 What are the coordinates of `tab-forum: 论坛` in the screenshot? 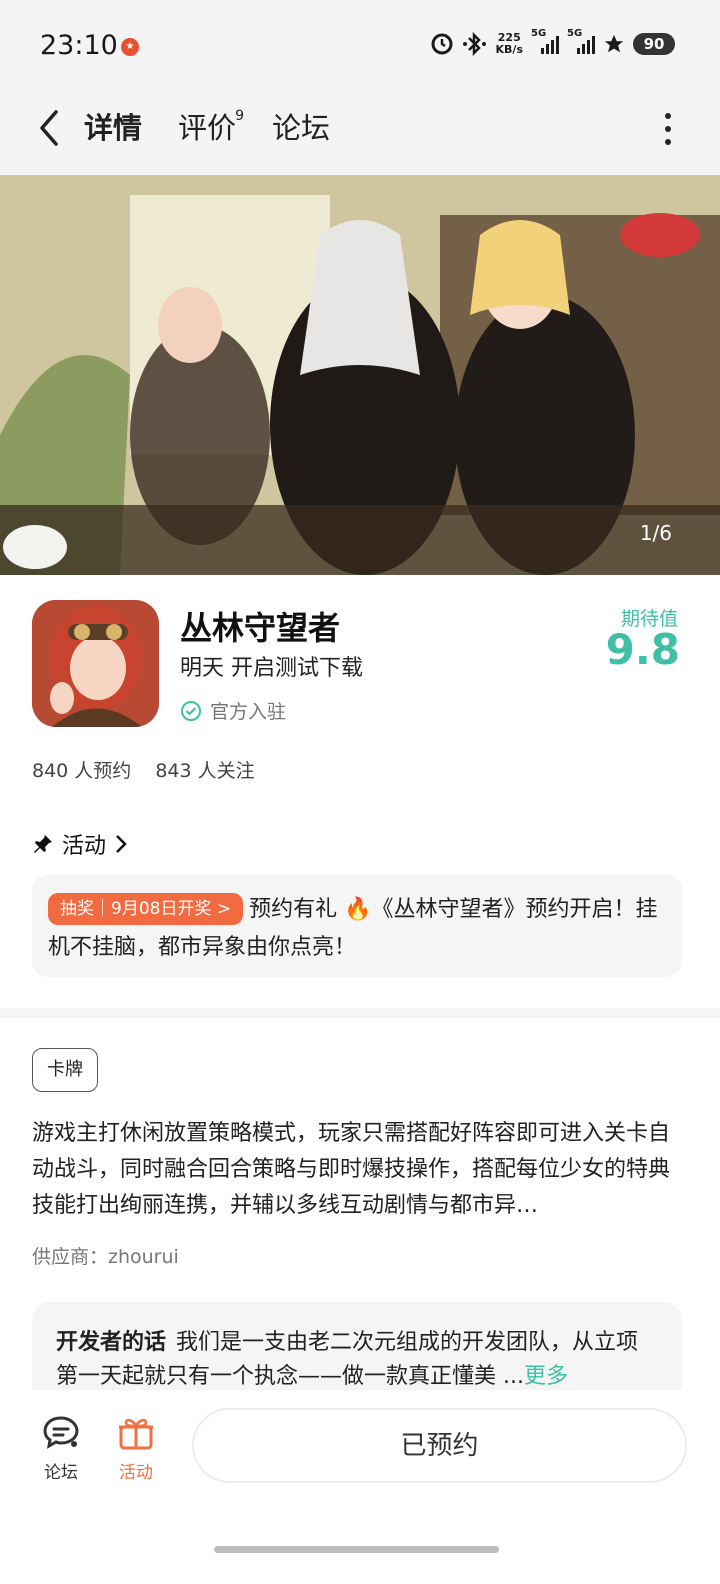 It's located at (301, 128).